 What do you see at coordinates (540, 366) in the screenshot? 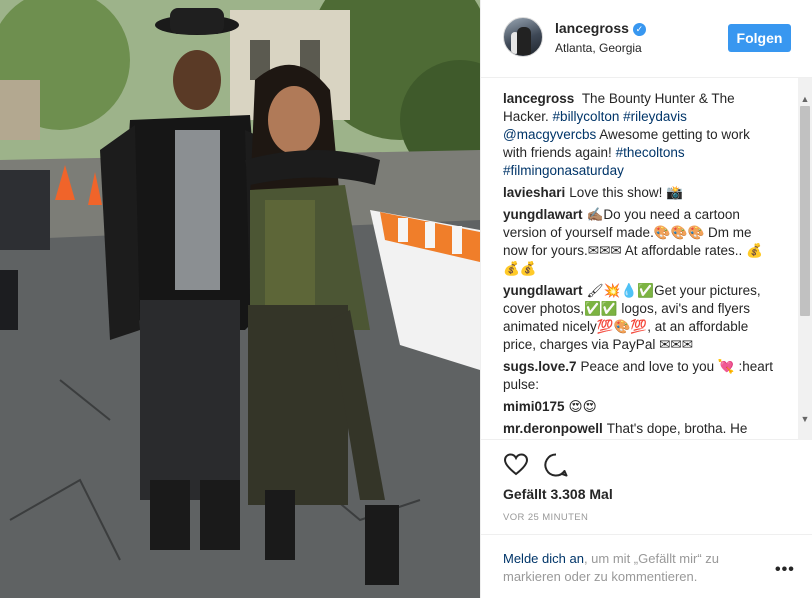
I see `comment-author-link: sugs.love.7` at bounding box center [540, 366].